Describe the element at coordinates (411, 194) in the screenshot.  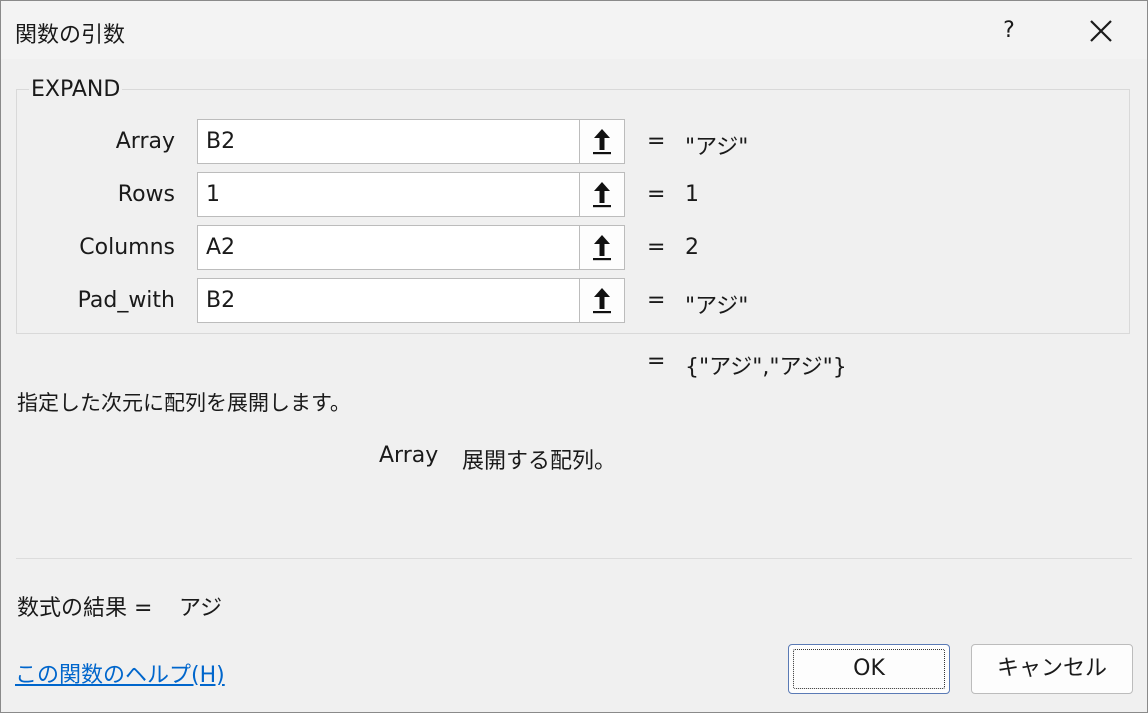
I see `arg-input-rows: 1` at that location.